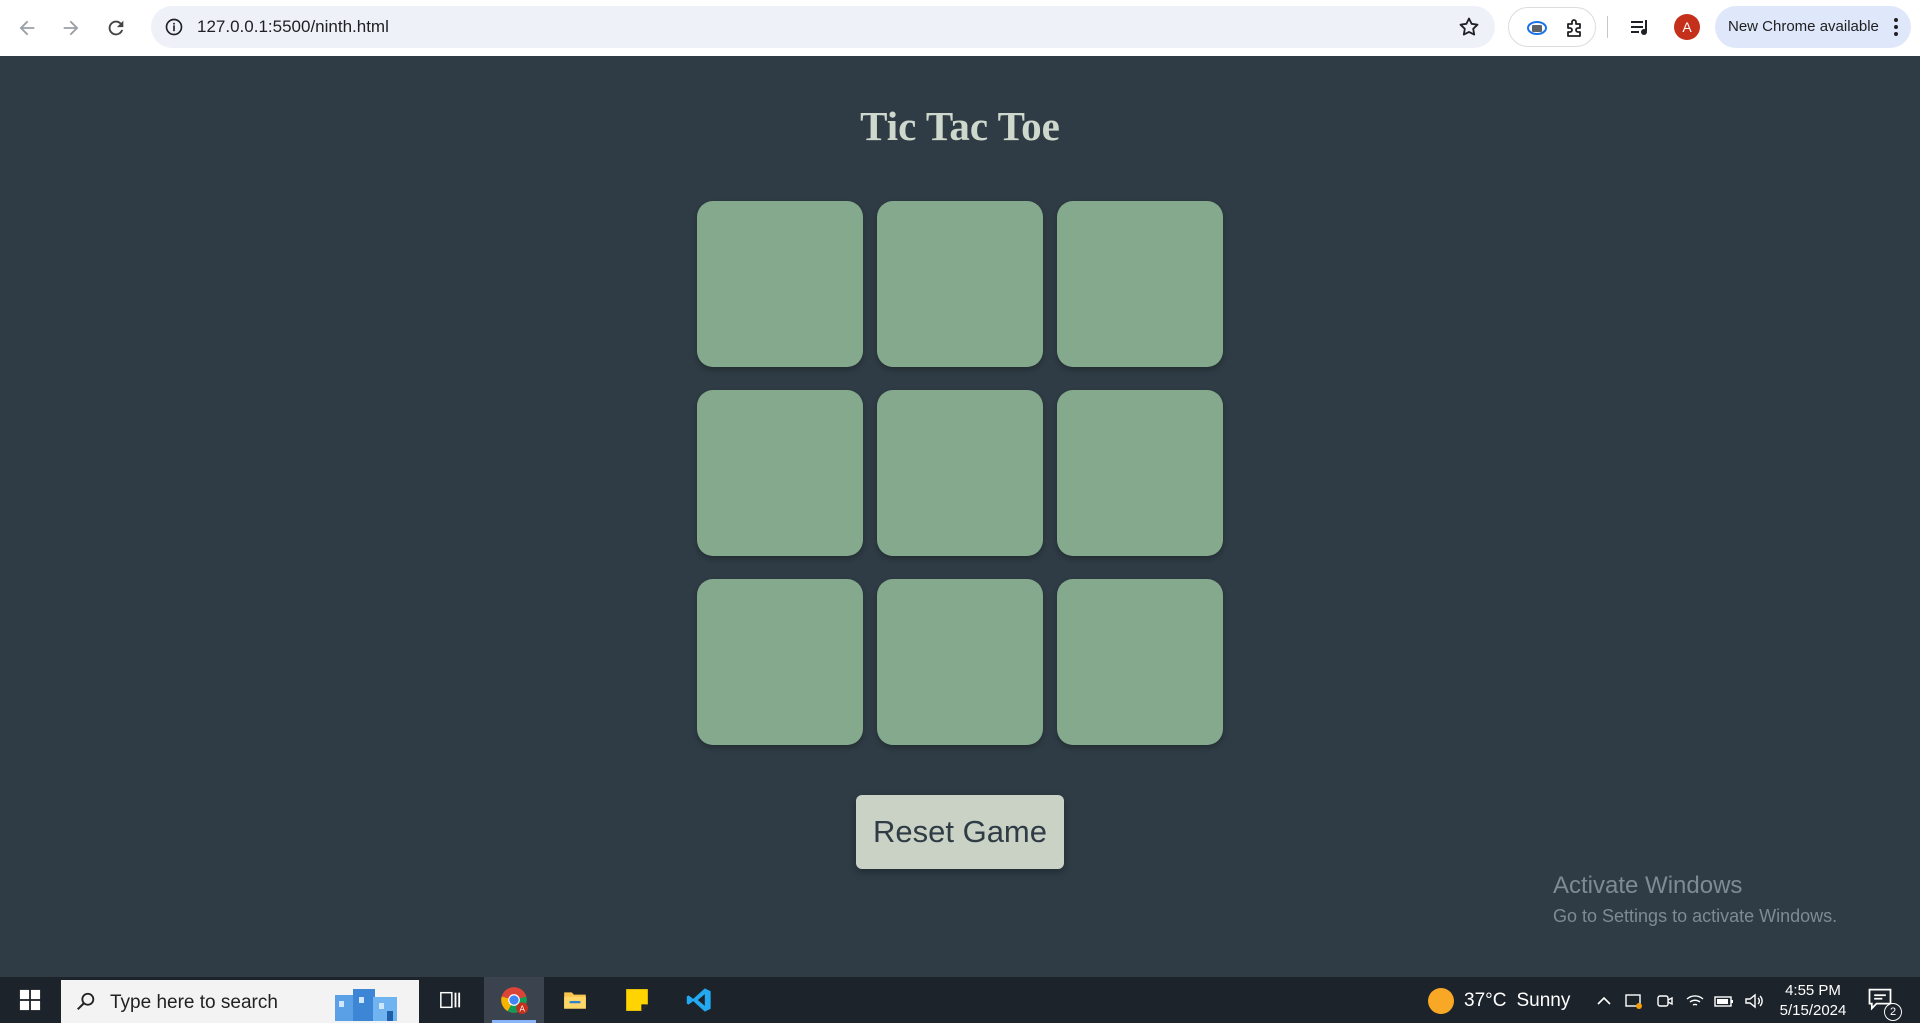 This screenshot has height=1023, width=1920. Describe the element at coordinates (1687, 27) in the screenshot. I see `profile-avatar: A` at that location.